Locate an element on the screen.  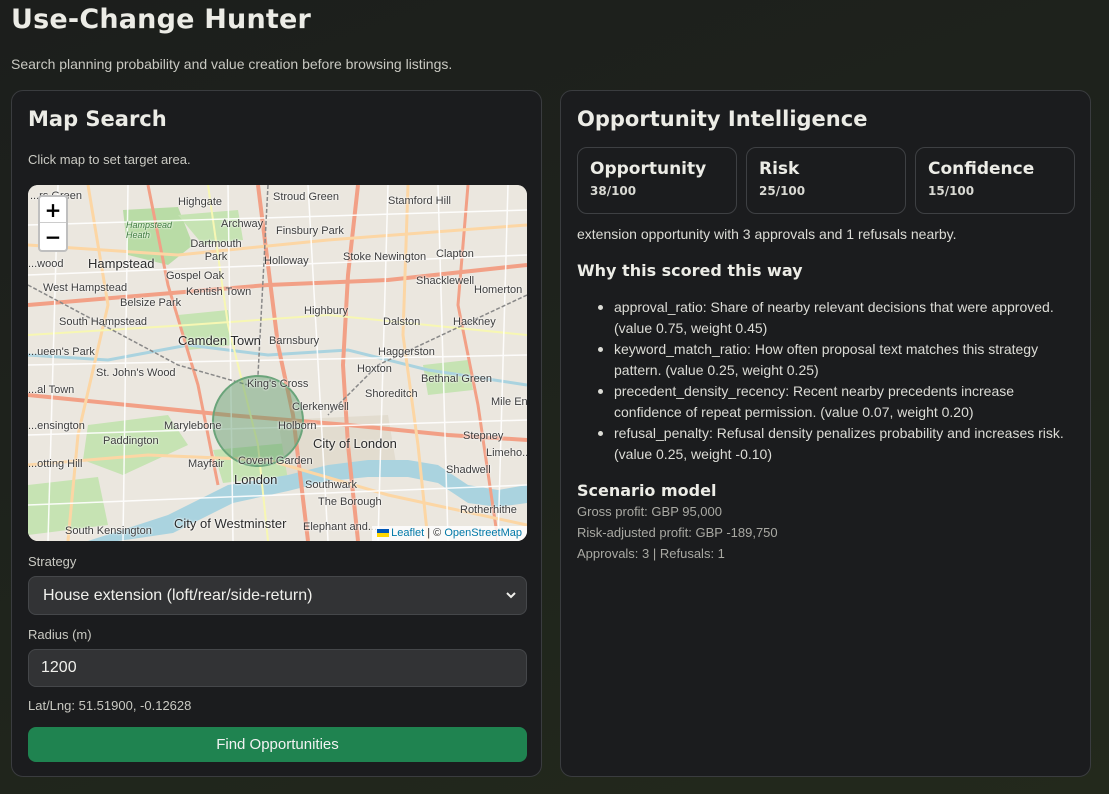
map-label-place: Stamford Hill is located at coordinates (419, 201).